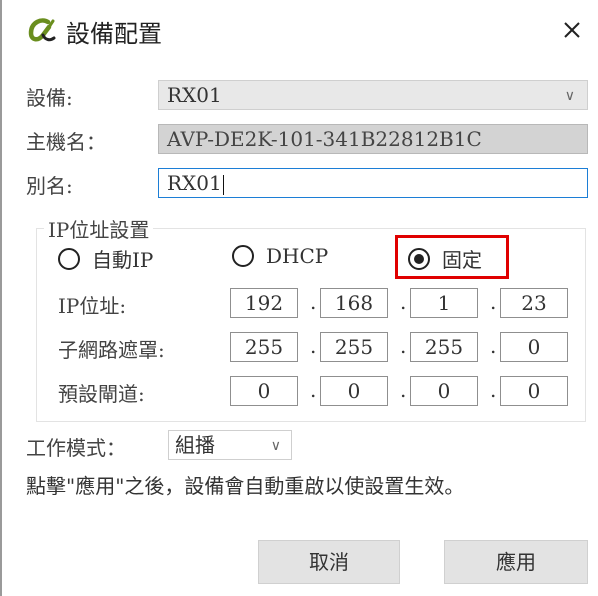 The width and height of the screenshot is (598, 596). I want to click on device-select-value: RX01, so click(194, 95).